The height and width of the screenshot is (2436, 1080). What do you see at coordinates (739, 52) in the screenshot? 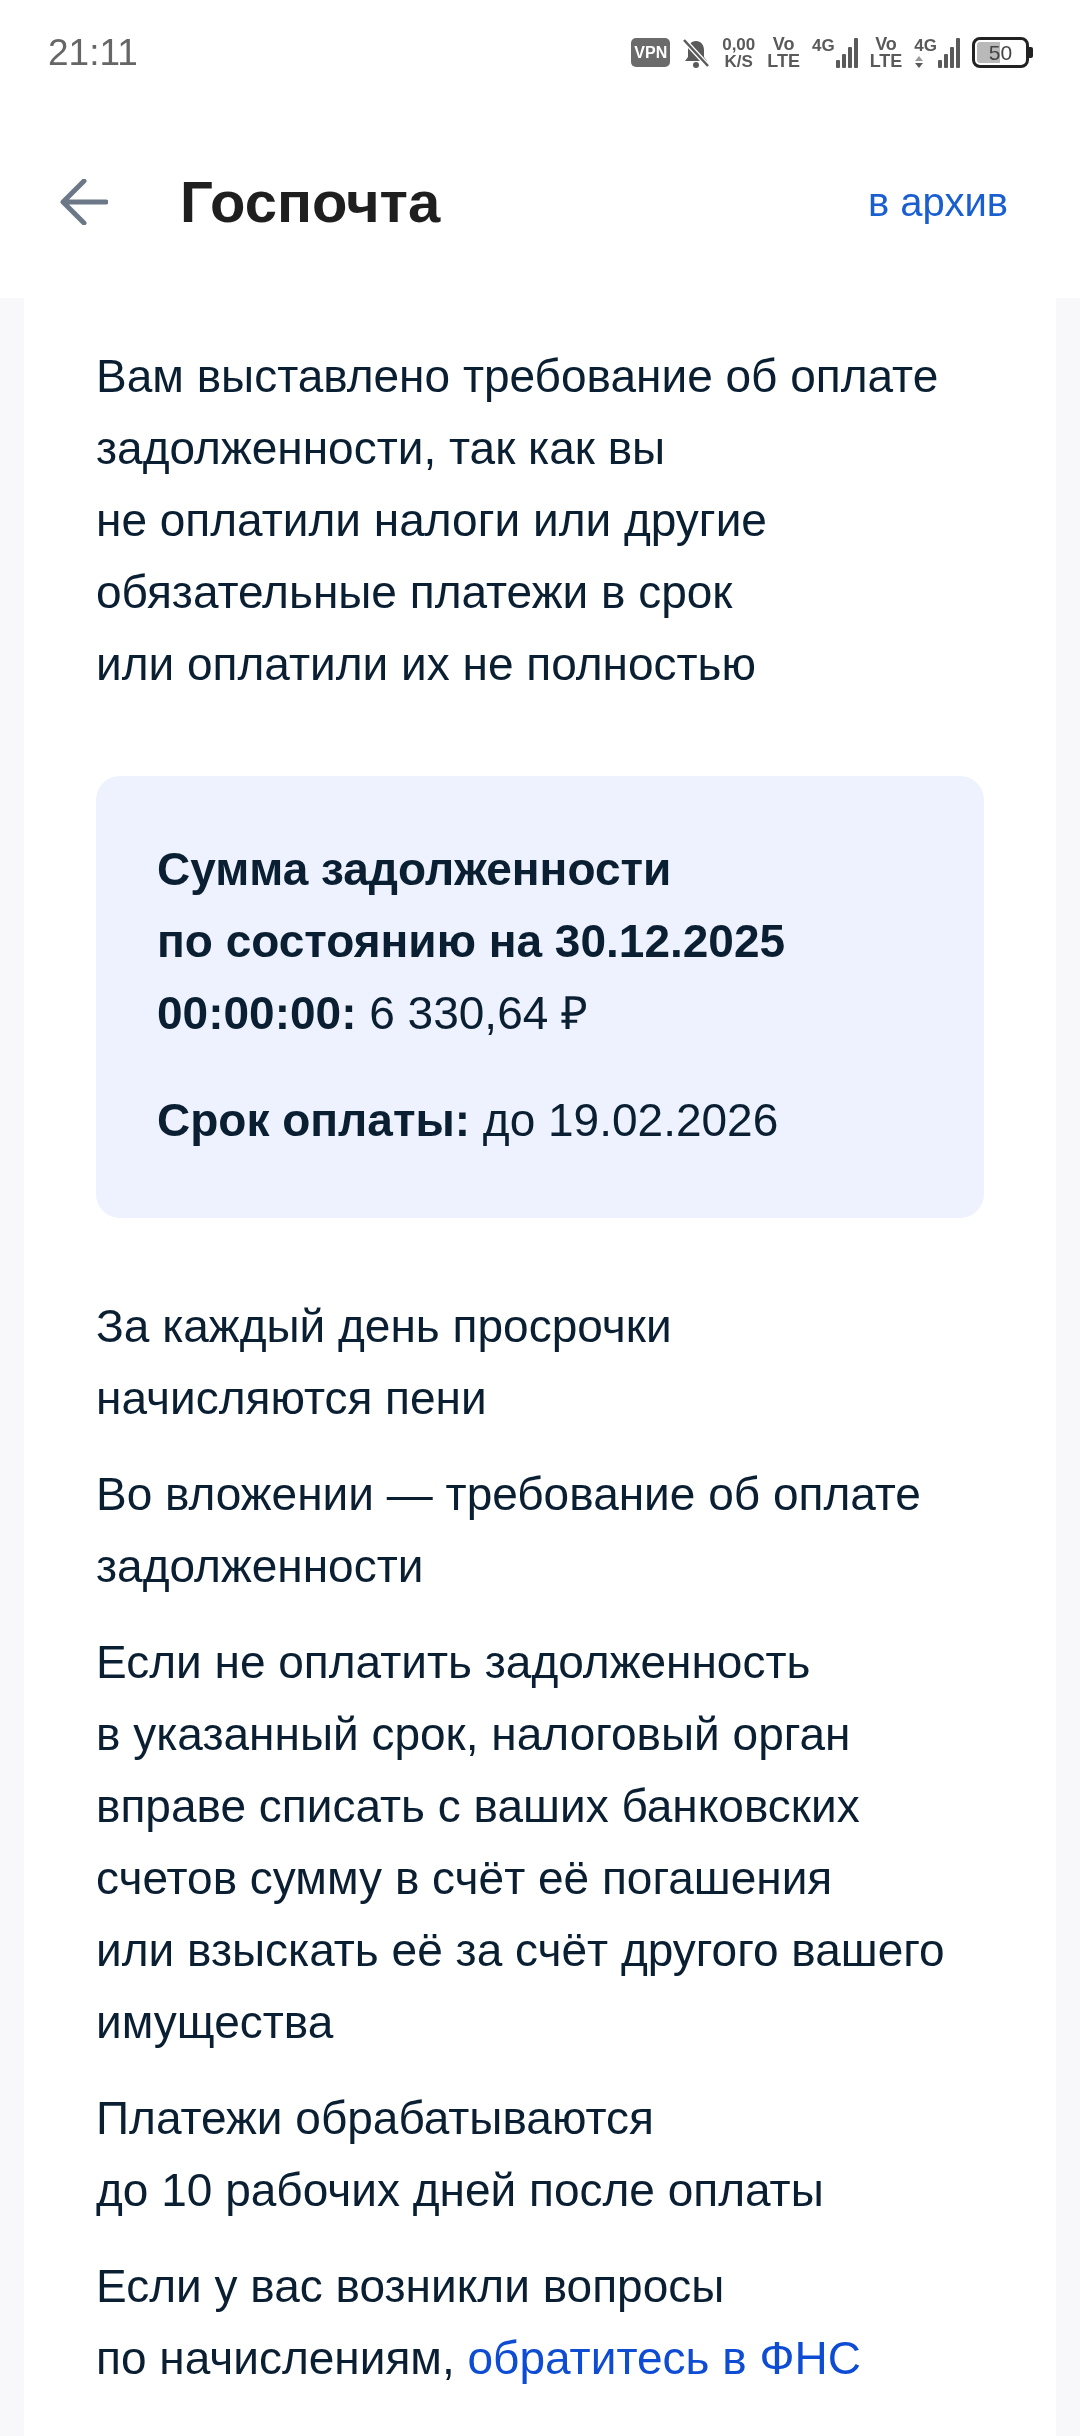
I see `network-speed: 0,00 K/S` at bounding box center [739, 52].